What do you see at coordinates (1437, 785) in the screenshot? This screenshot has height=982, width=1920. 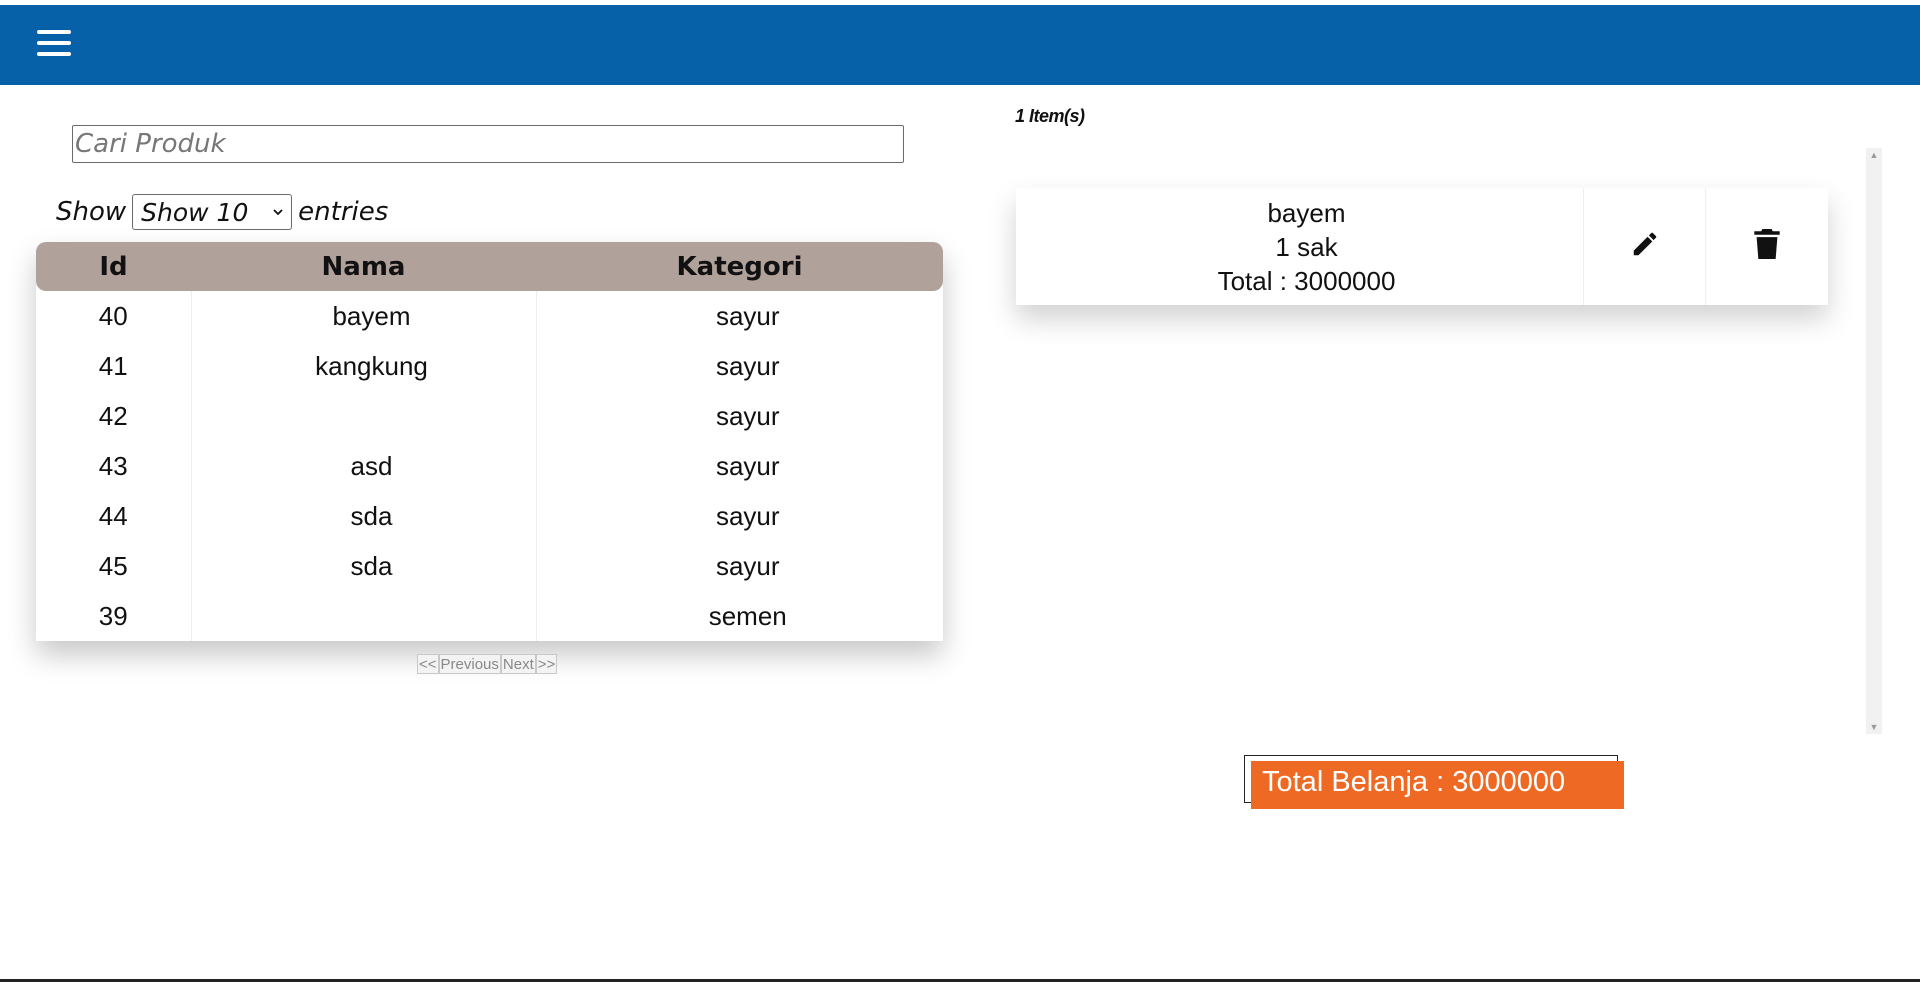 I see `grand-total-label: Total Belanja : 3000000` at bounding box center [1437, 785].